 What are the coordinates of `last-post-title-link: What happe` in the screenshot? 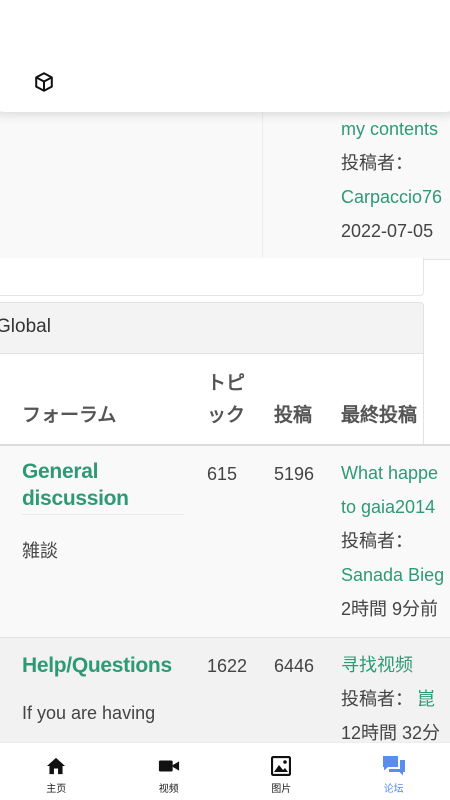 It's located at (395, 473).